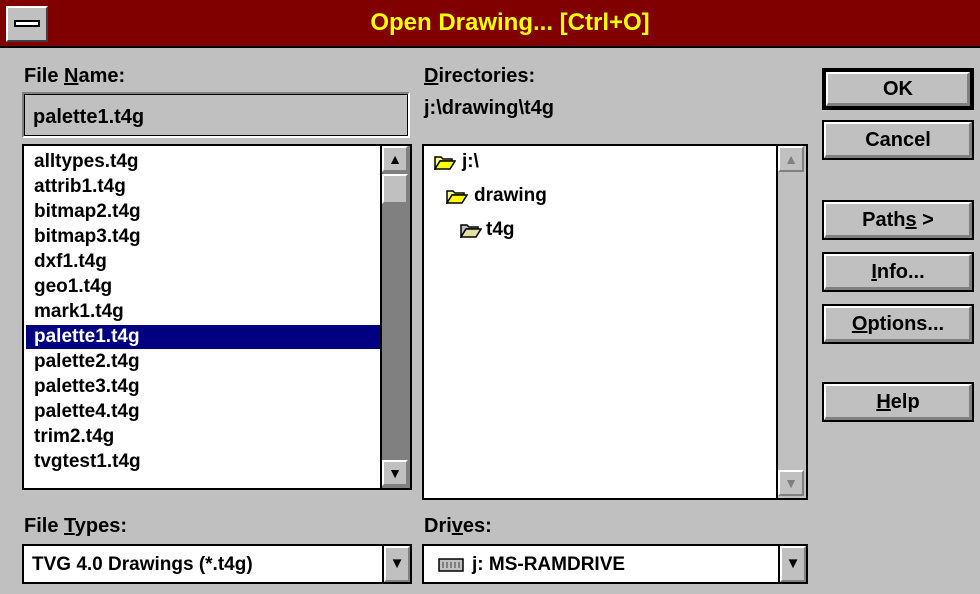 The width and height of the screenshot is (980, 594). Describe the element at coordinates (510, 196) in the screenshot. I see `directory-item-drawing: drawing` at that location.